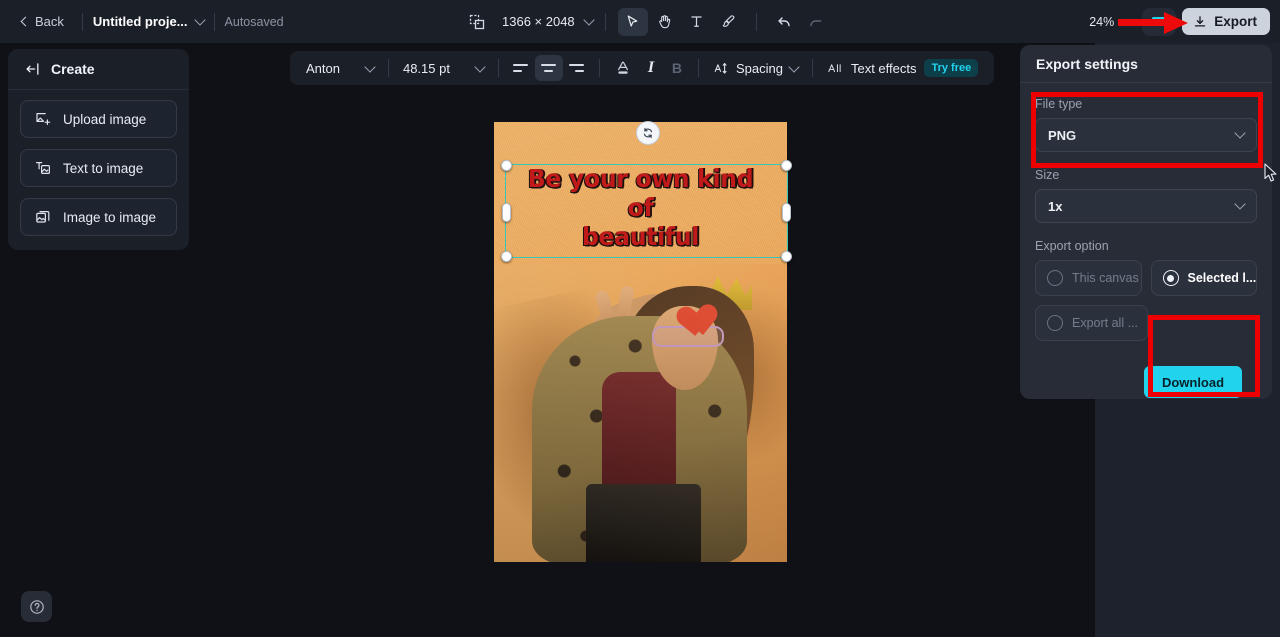 This screenshot has width=1280, height=637. Describe the element at coordinates (720, 68) in the screenshot. I see `spacing-icon` at that location.